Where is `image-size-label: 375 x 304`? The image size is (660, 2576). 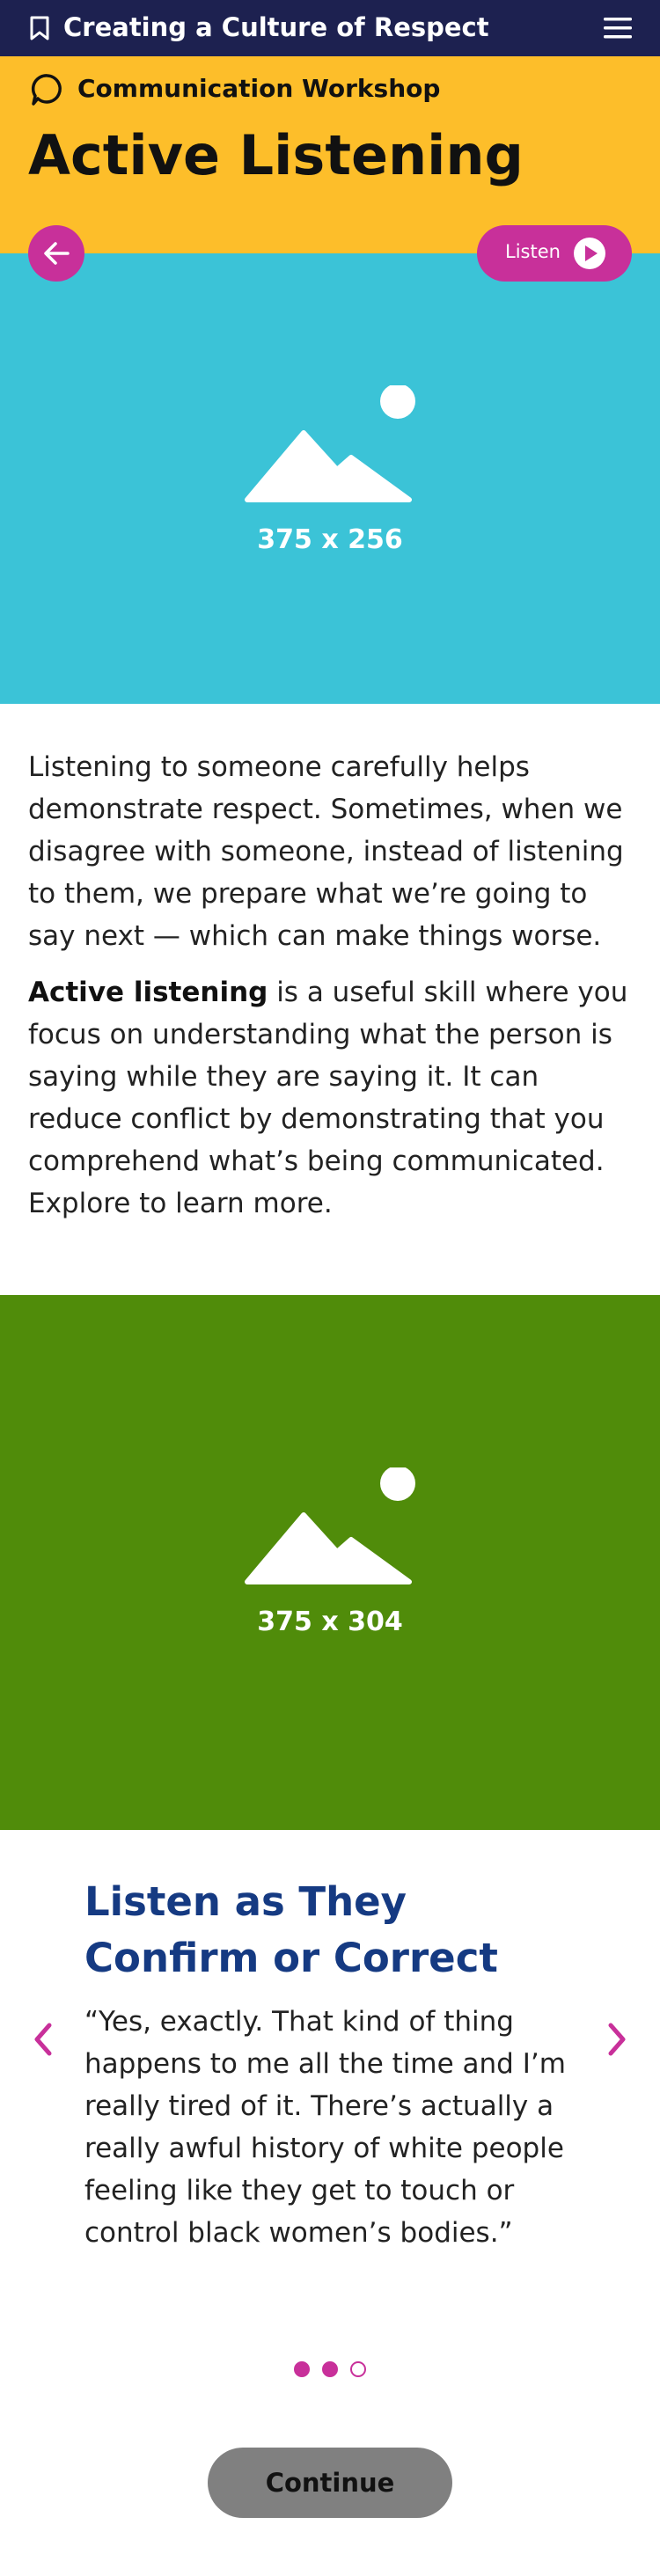
image-size-label: 375 x 304 is located at coordinates (330, 1621).